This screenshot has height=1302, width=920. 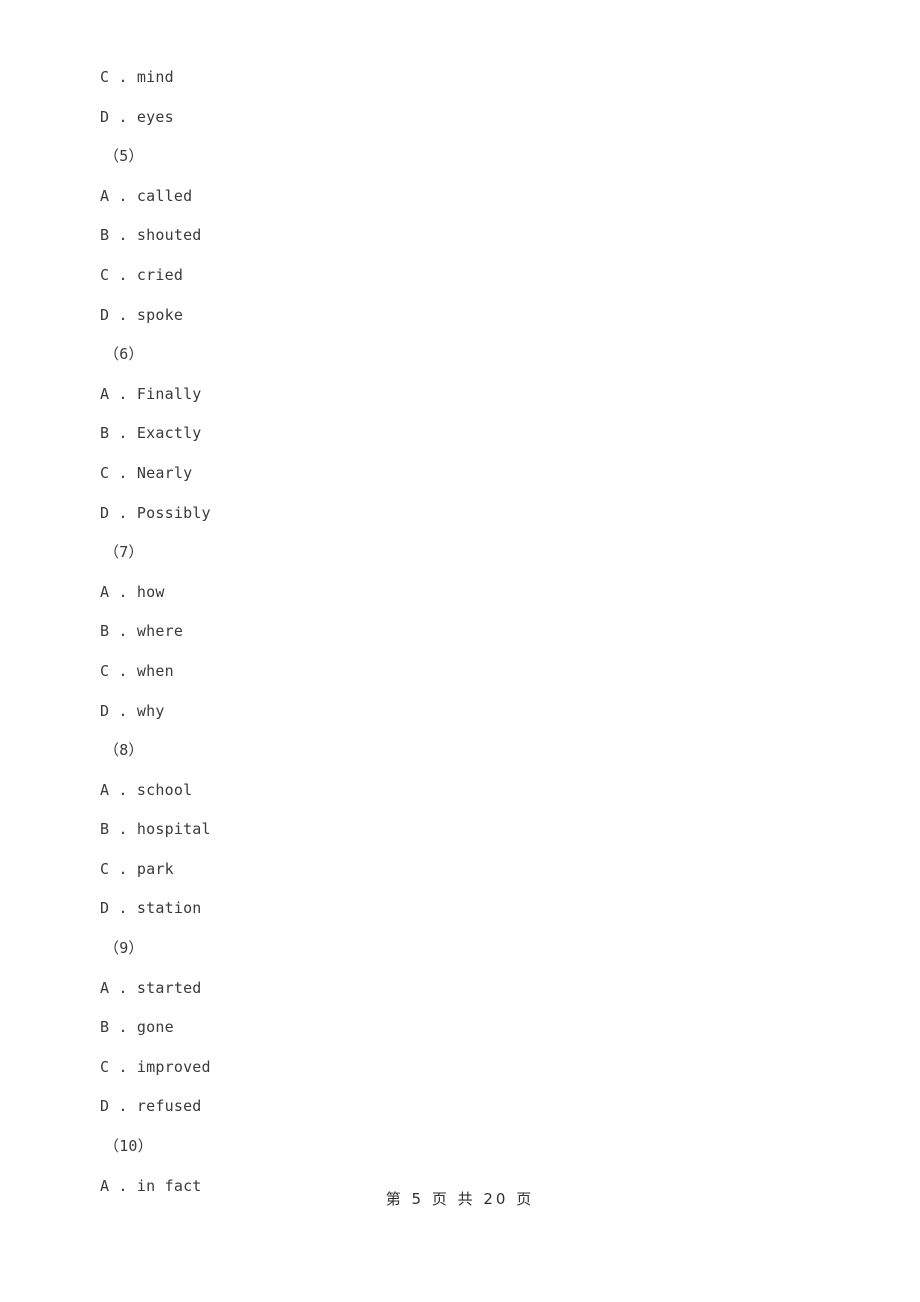 What do you see at coordinates (146, 195) in the screenshot?
I see `answer-option: A . called` at bounding box center [146, 195].